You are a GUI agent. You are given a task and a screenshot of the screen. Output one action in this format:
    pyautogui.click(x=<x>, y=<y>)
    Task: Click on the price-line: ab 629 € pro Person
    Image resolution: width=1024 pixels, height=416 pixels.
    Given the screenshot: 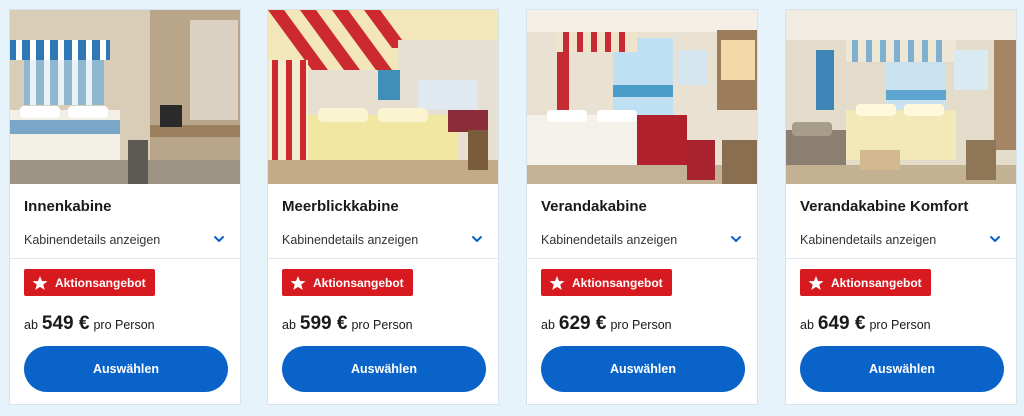 What is the action you would take?
    pyautogui.click(x=606, y=324)
    